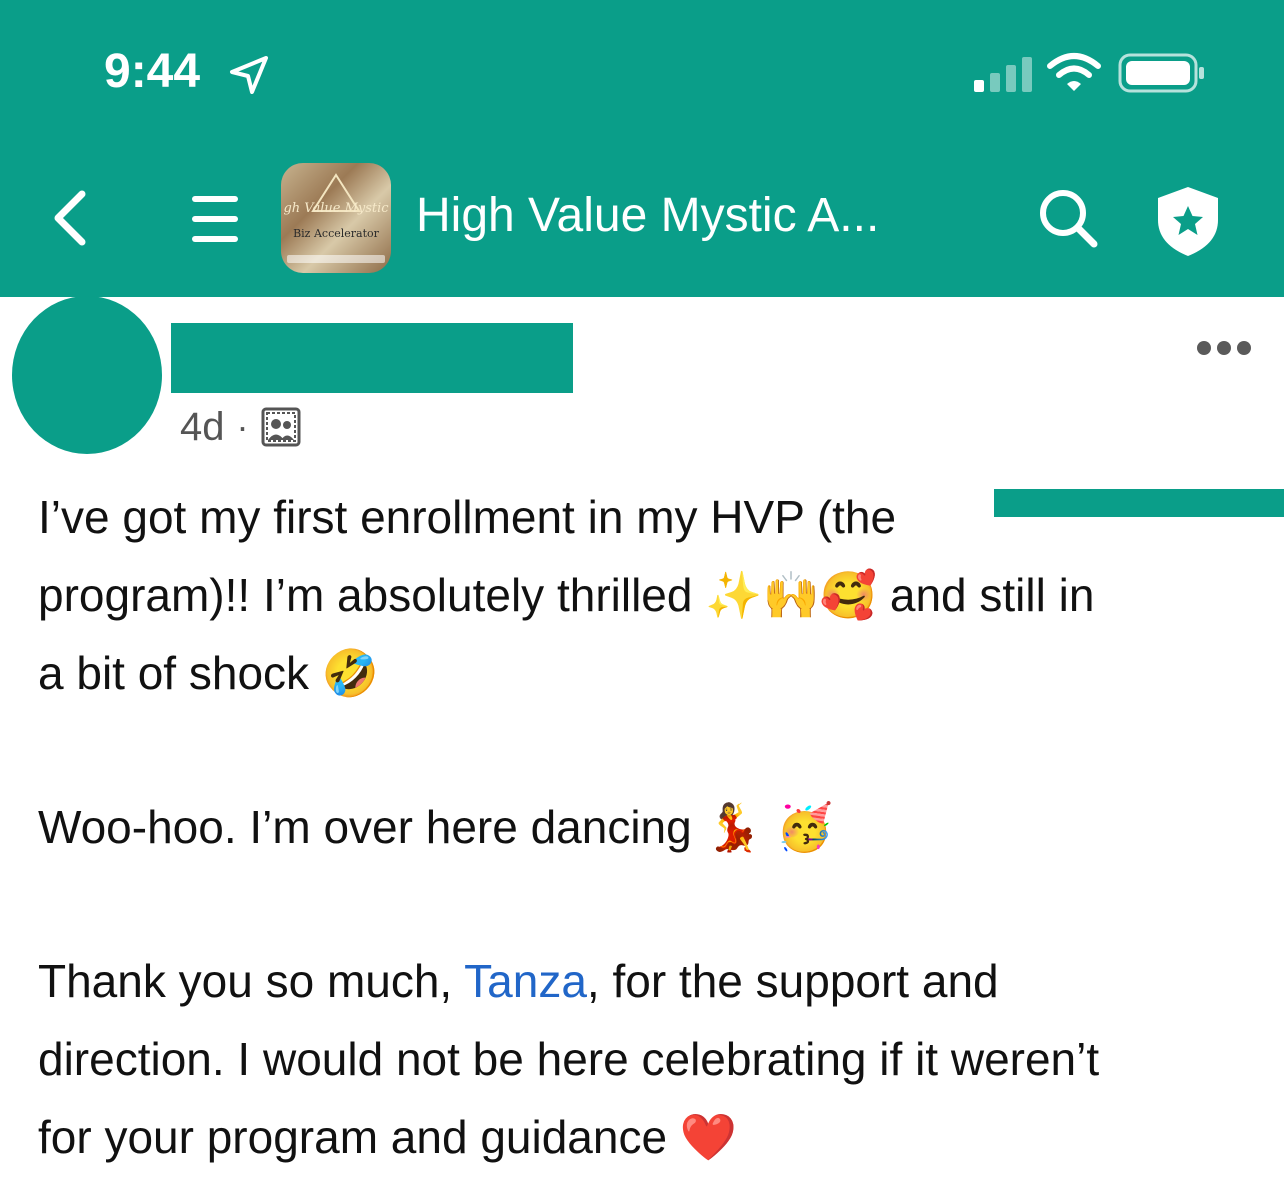 Image resolution: width=1284 pixels, height=1192 pixels. Describe the element at coordinates (365, 595) in the screenshot. I see `post-text-line: program)!! I’m absolutely thrilled` at that location.